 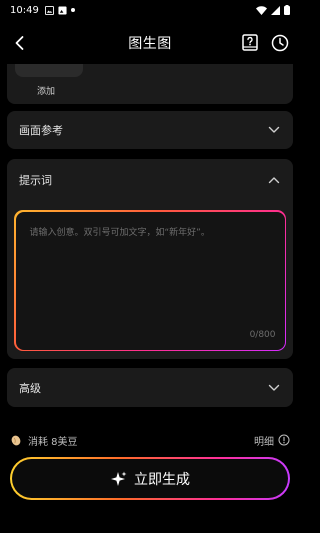 What do you see at coordinates (274, 180) in the screenshot?
I see `chevron-up-icon` at bounding box center [274, 180].